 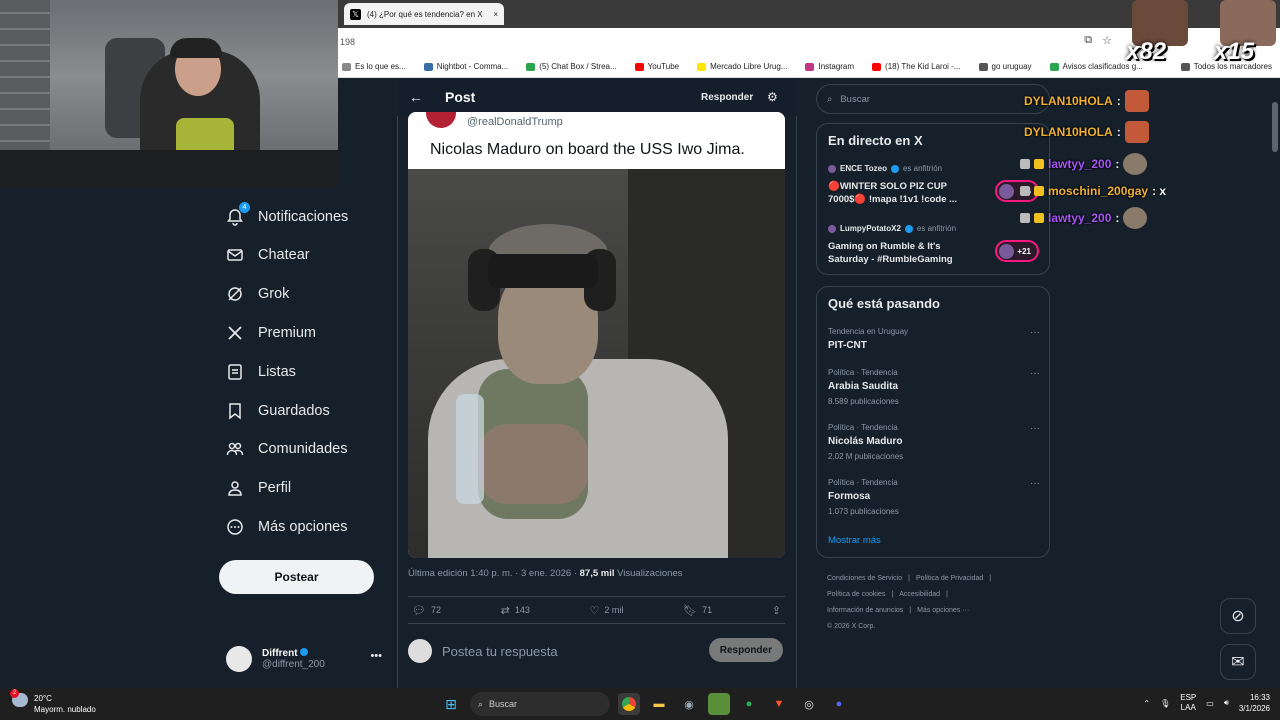 I want to click on nav-item-chatear: Chatear, so click(x=268, y=255).